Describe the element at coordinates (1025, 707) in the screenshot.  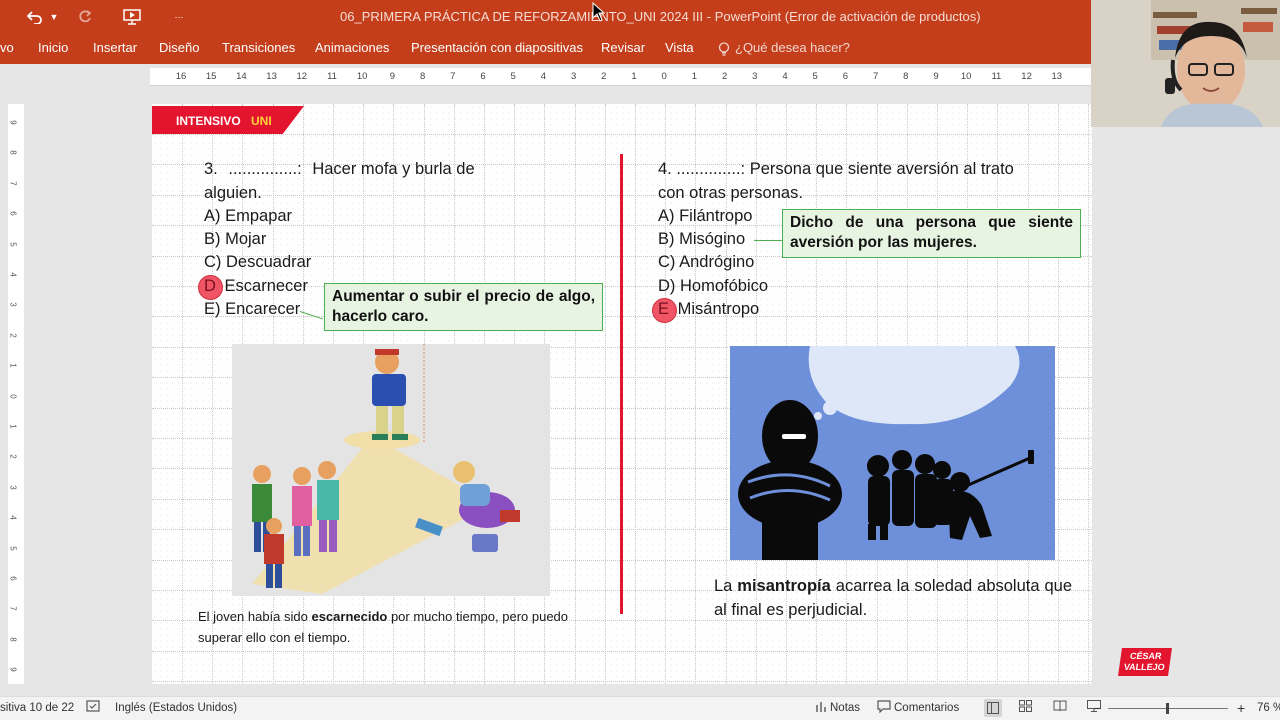
I see `slide-sorter-icon` at that location.